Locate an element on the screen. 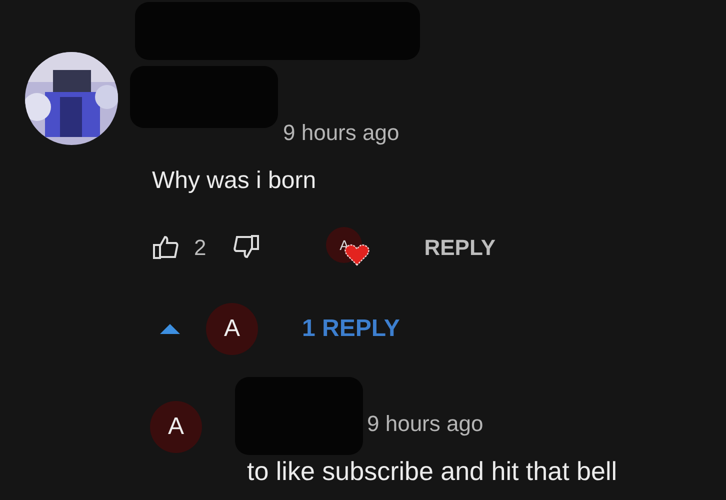 The image size is (726, 500). collapse-icon is located at coordinates (170, 329).